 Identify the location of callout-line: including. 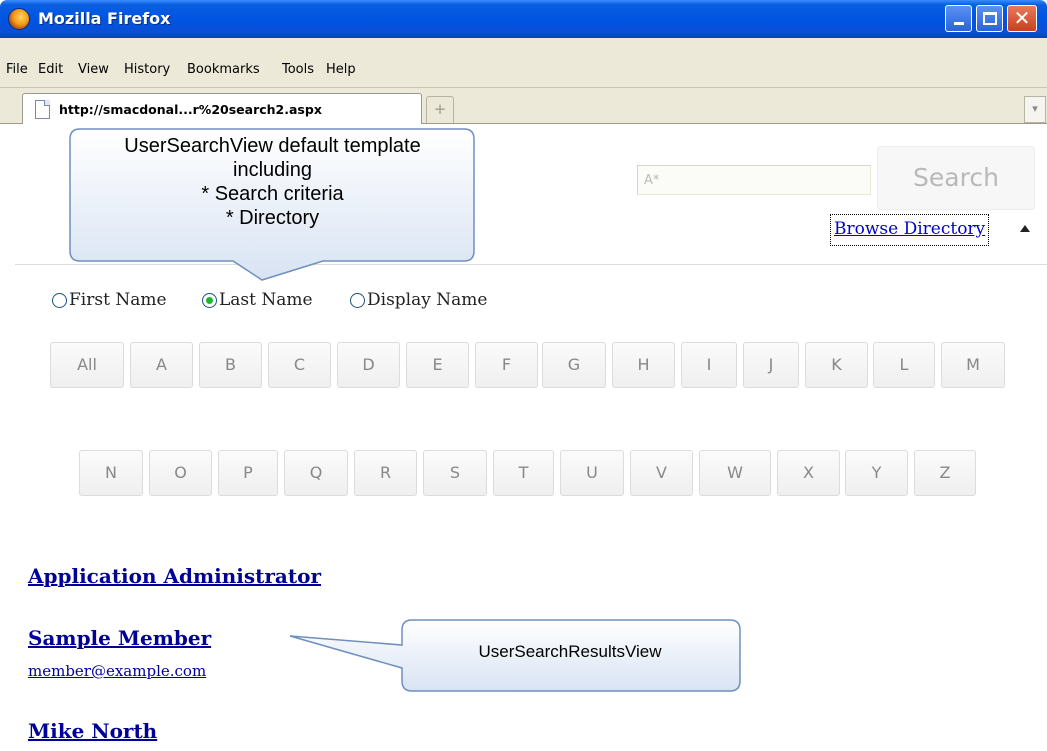
(272, 170).